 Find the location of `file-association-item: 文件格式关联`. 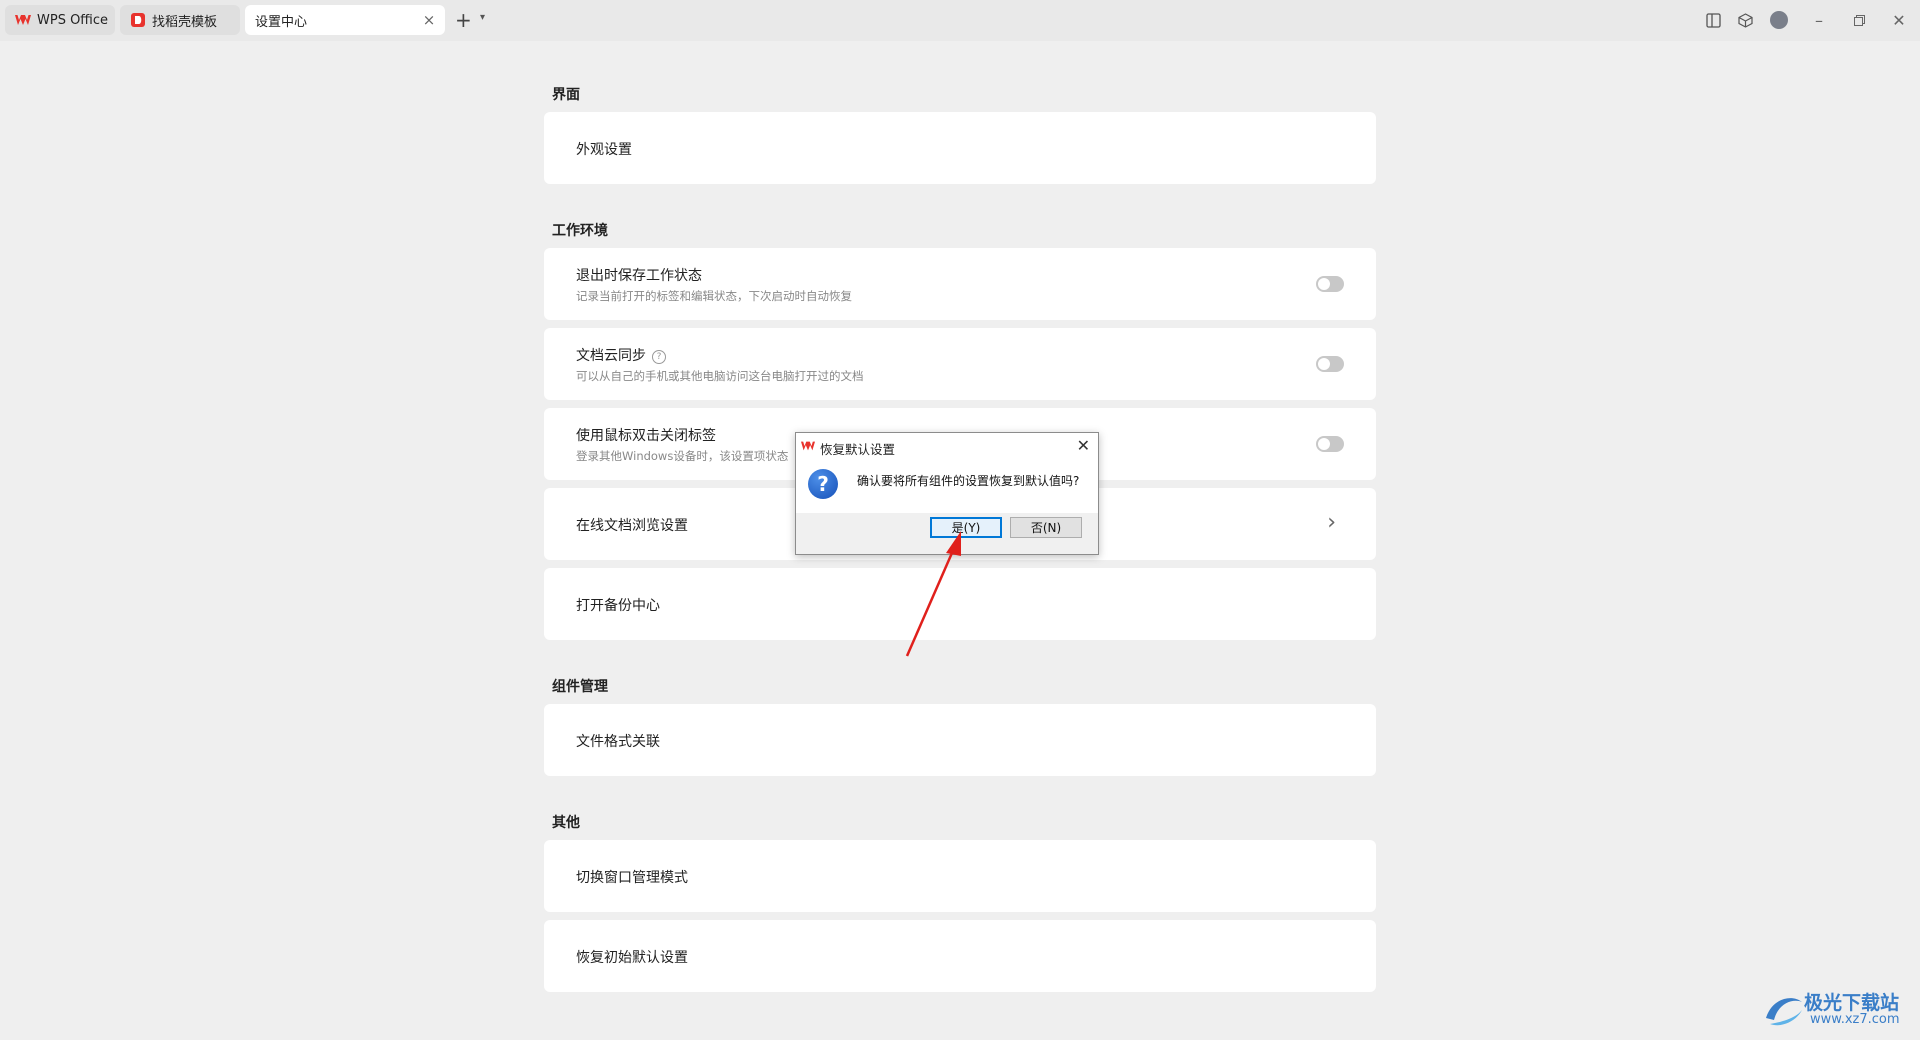

file-association-item: 文件格式关联 is located at coordinates (960, 740).